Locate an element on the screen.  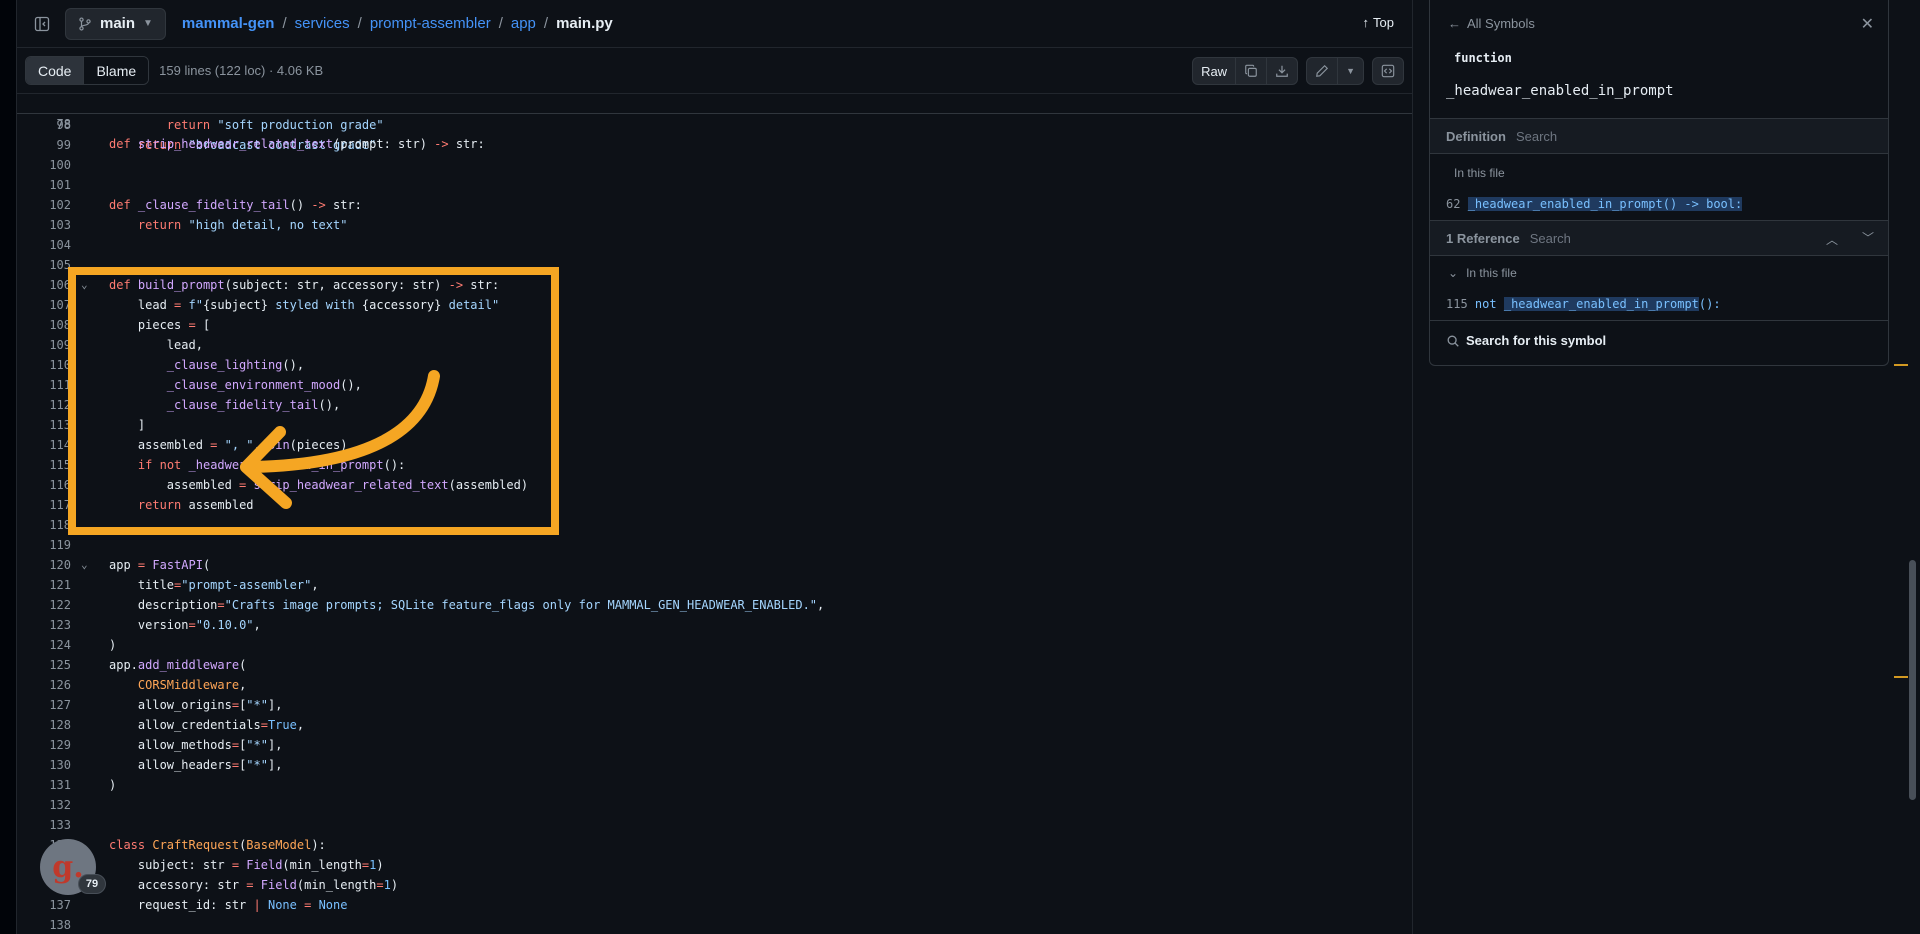
fold-chevron-icon: ⌄ is located at coordinates (84, 565).